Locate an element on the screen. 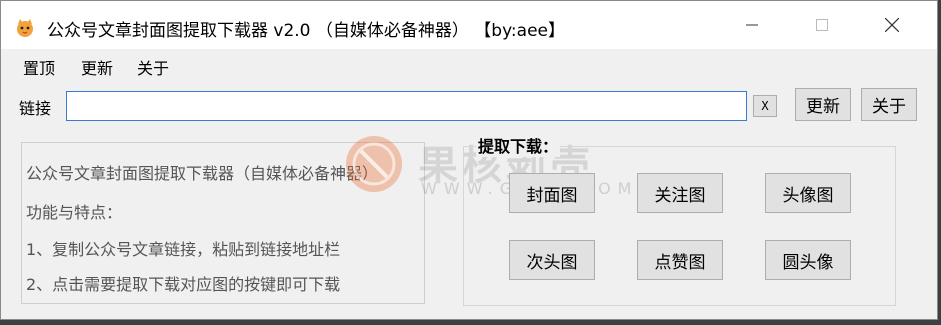 This screenshot has width=941, height=325. link-label: 链接 is located at coordinates (35, 108).